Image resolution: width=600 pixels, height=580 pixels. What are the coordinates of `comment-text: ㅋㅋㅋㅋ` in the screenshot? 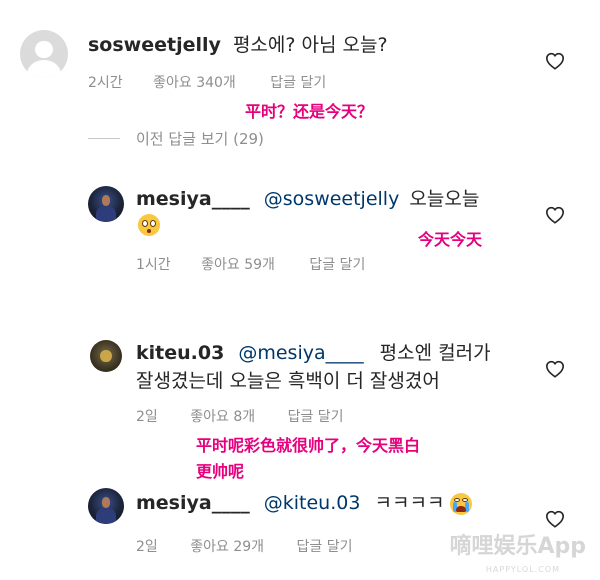 It's located at (409, 503).